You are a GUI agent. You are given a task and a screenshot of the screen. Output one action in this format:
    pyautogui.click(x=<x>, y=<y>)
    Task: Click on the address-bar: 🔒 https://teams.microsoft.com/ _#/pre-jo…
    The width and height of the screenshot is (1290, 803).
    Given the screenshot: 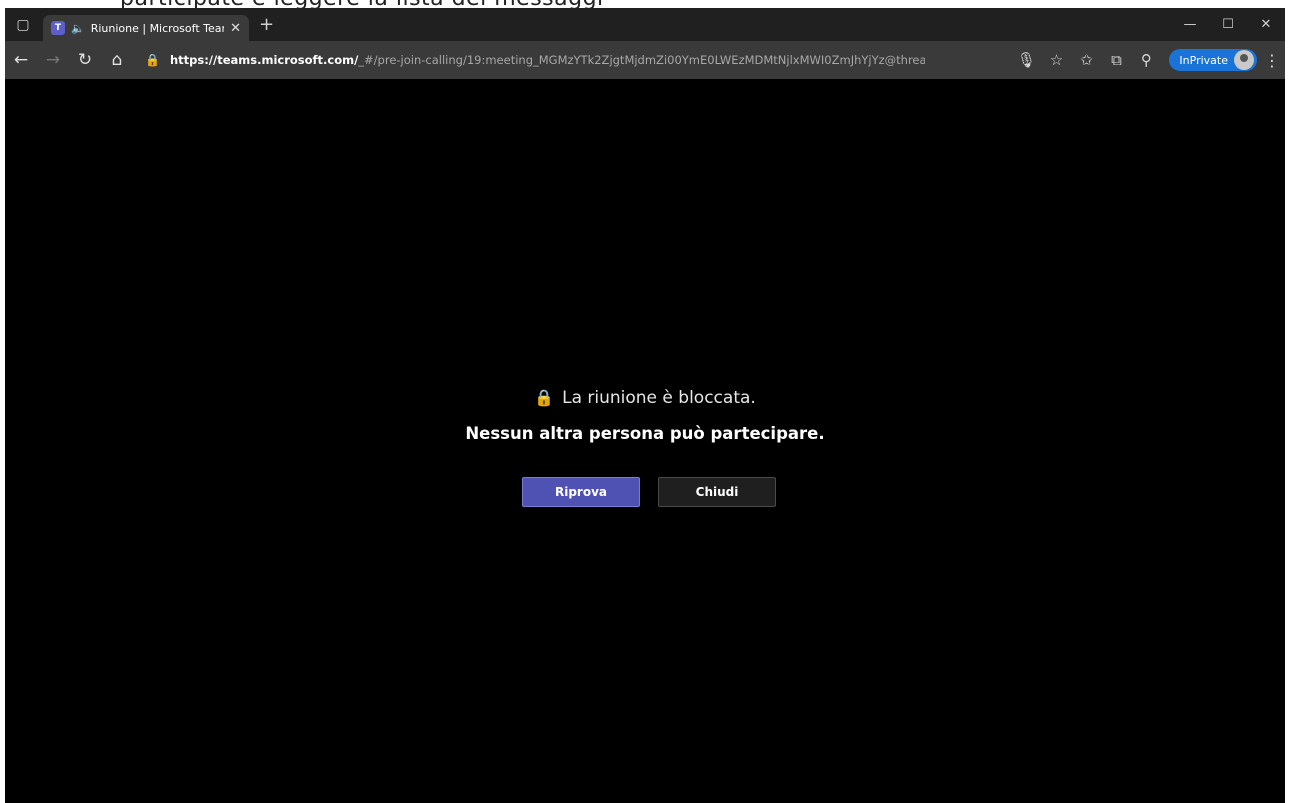 What is the action you would take?
    pyautogui.click(x=535, y=60)
    